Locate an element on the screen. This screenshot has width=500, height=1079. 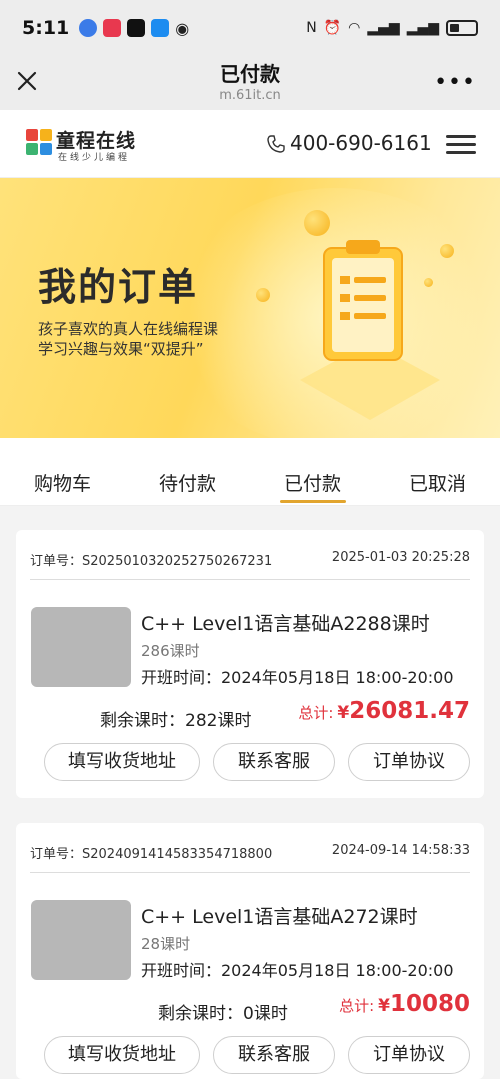
tab-cancelled: 已取消 is located at coordinates (437, 471).